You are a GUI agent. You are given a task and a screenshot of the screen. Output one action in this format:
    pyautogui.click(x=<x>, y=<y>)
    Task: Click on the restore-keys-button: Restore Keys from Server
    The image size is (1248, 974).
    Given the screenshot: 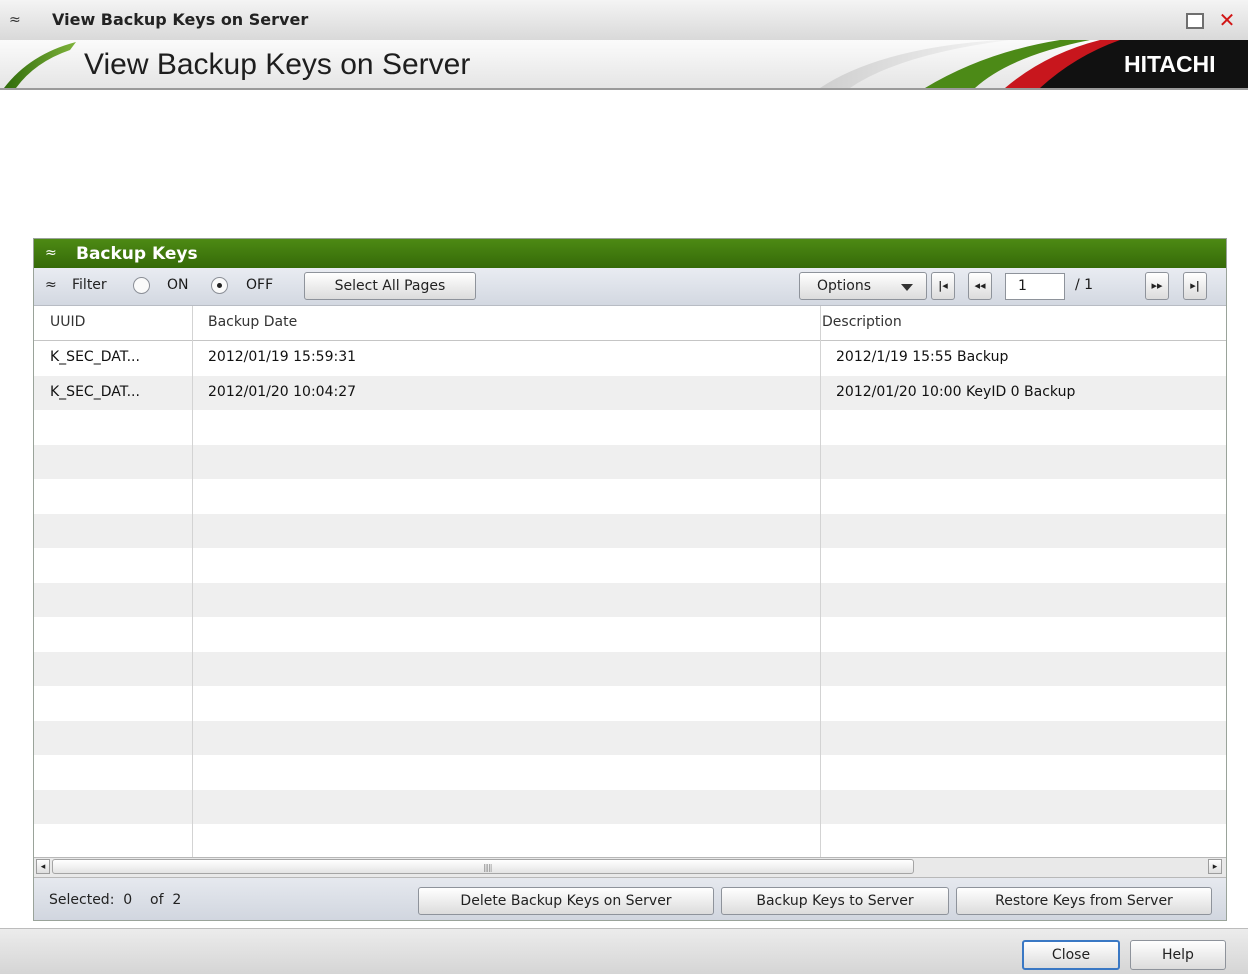 What is the action you would take?
    pyautogui.click(x=1084, y=901)
    